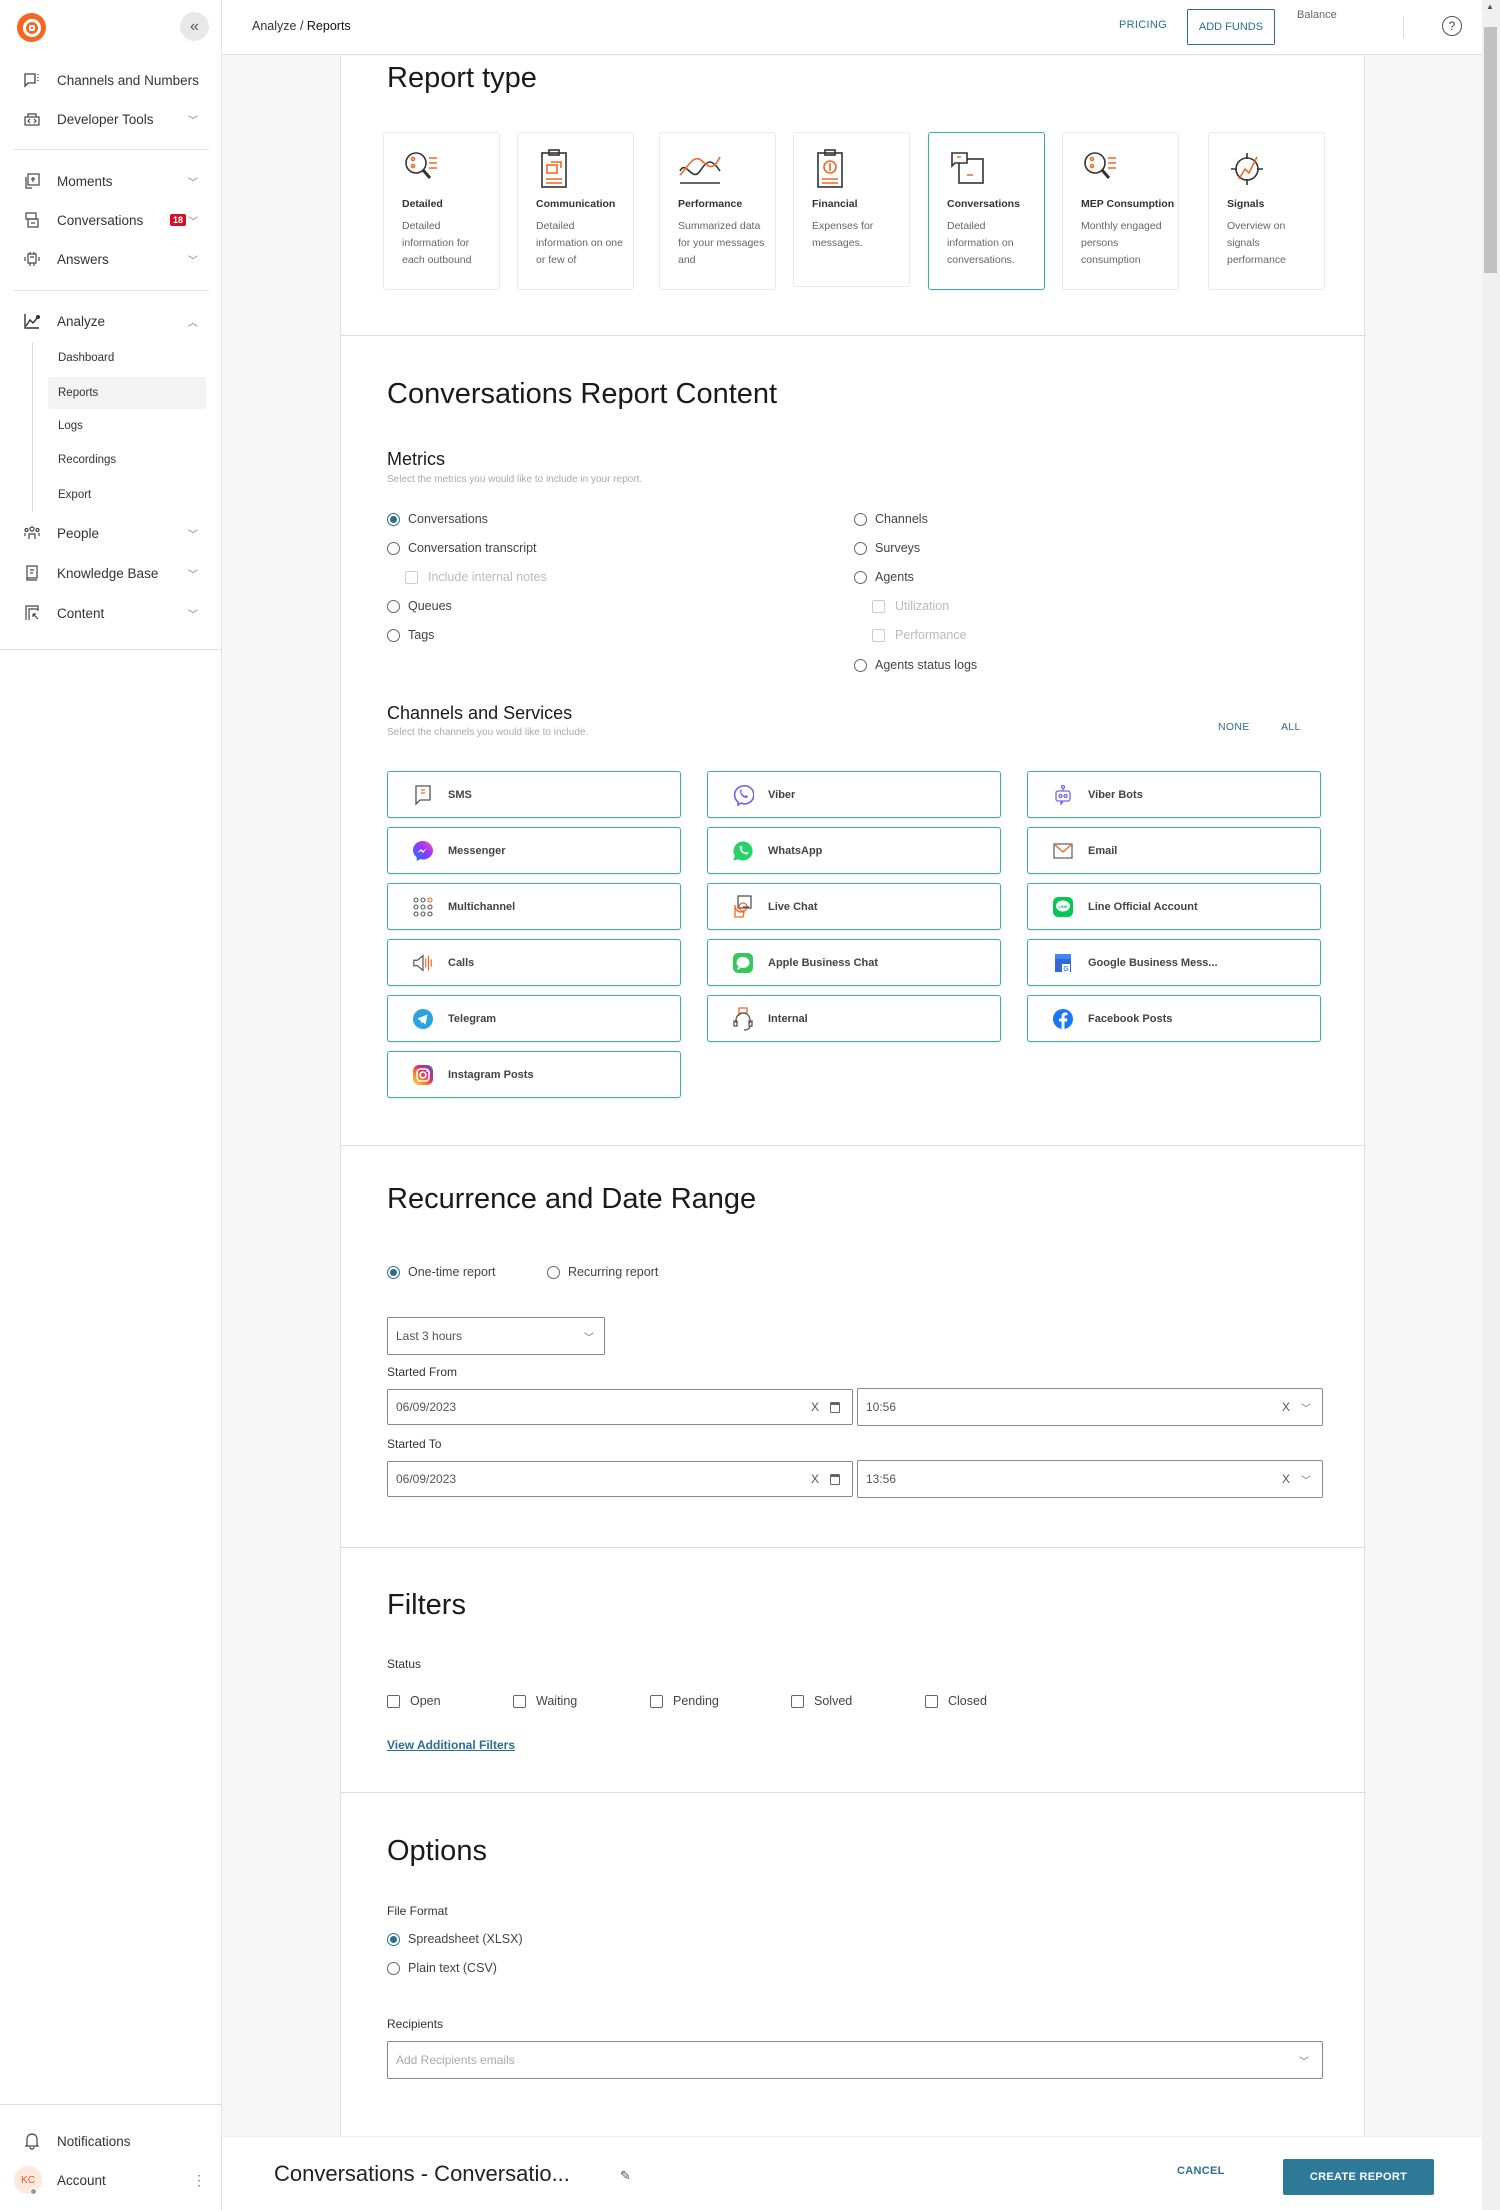 This screenshot has width=1500, height=2210. Describe the element at coordinates (127, 460) in the screenshot. I see `sidebar-subitem-recordings: Recordings` at that location.